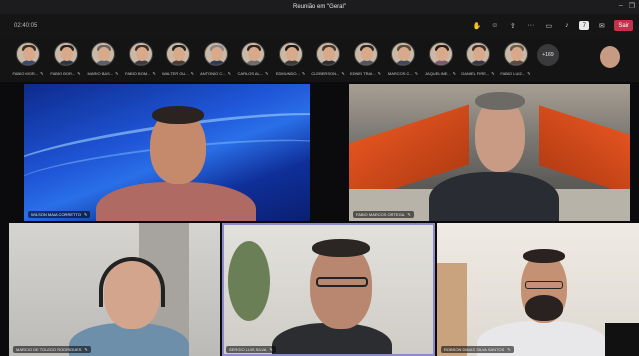 The width and height of the screenshot is (639, 356). I want to click on participant-thumbnail: JAQUELINE... ✎, so click(441, 62).